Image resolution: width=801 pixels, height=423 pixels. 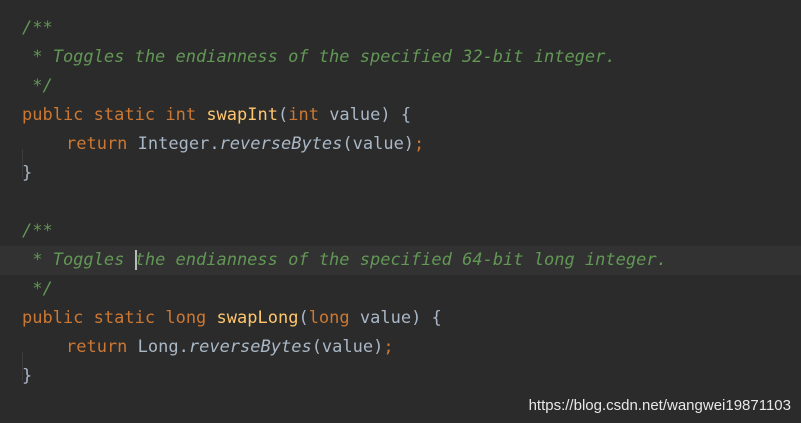 I want to click on code-line-4: public static int swapInt(int value) {, so click(x=400, y=115).